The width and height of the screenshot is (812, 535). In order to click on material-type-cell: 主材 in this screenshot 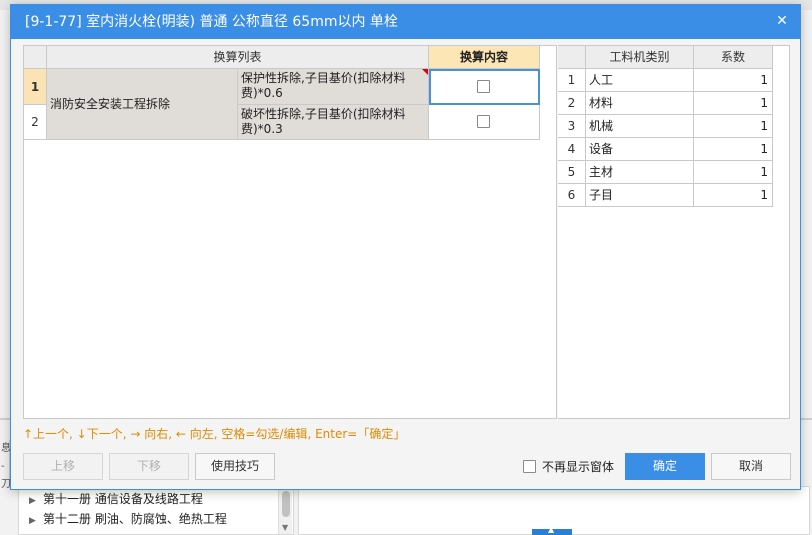, I will do `click(640, 172)`.